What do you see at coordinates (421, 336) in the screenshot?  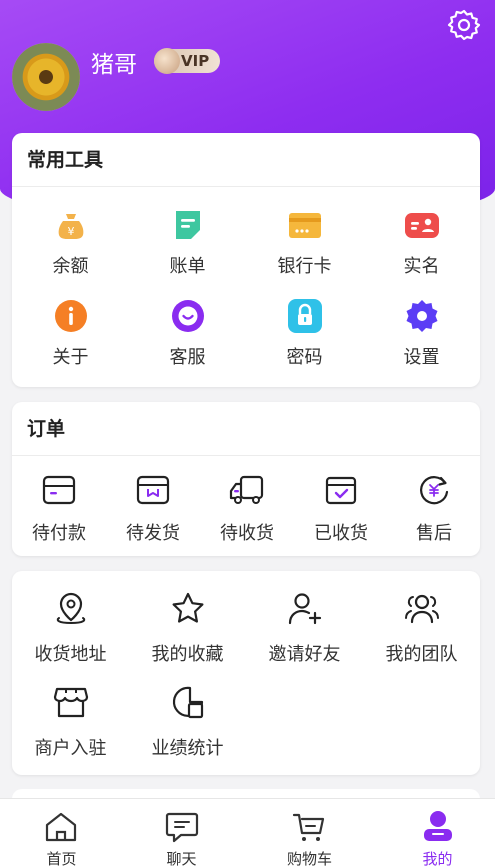 I see `tool-settings: 设置` at bounding box center [421, 336].